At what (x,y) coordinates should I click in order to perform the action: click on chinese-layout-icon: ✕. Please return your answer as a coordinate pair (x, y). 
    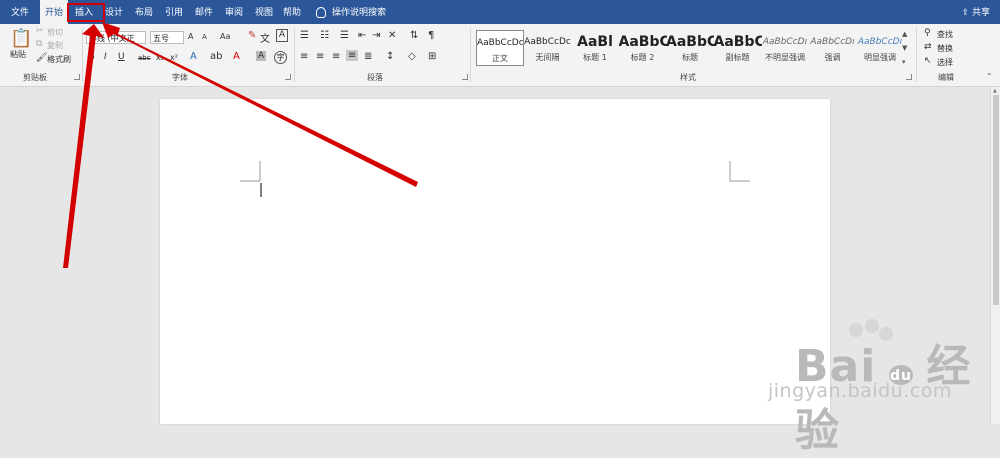
    Looking at the image, I should click on (392, 35).